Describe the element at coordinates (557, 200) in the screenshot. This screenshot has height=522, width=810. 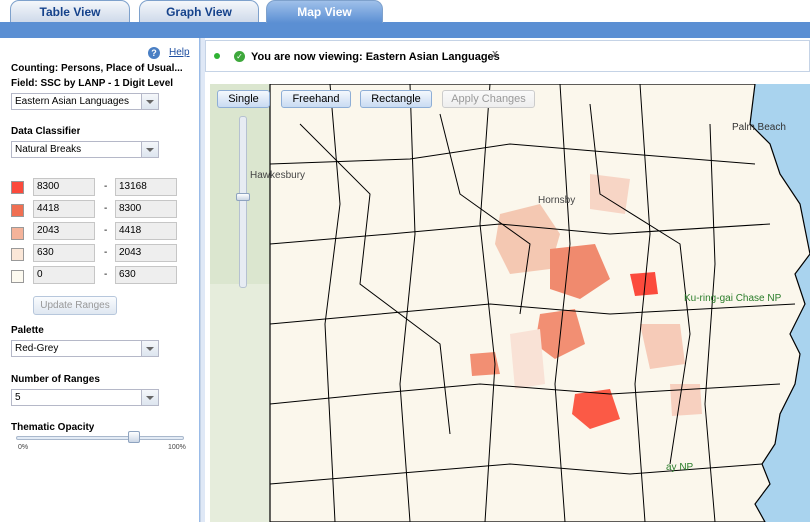
I see `map-label-hornsby: Hornsby` at that location.